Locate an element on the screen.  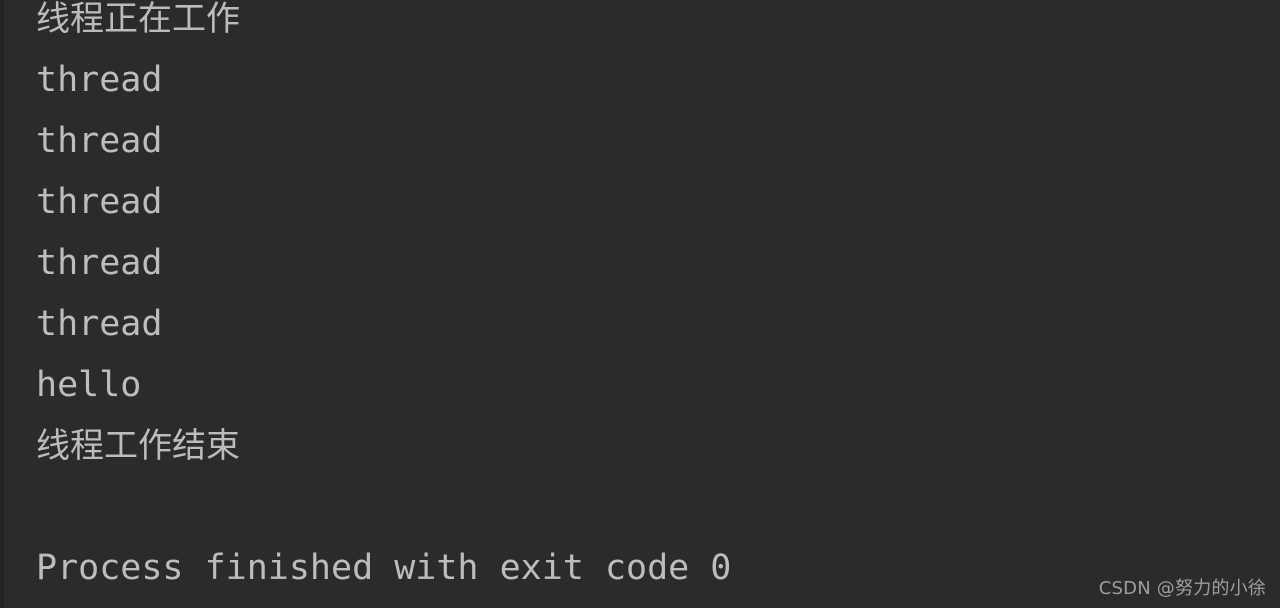
console-line: 线程正在工作 is located at coordinates (138, 19).